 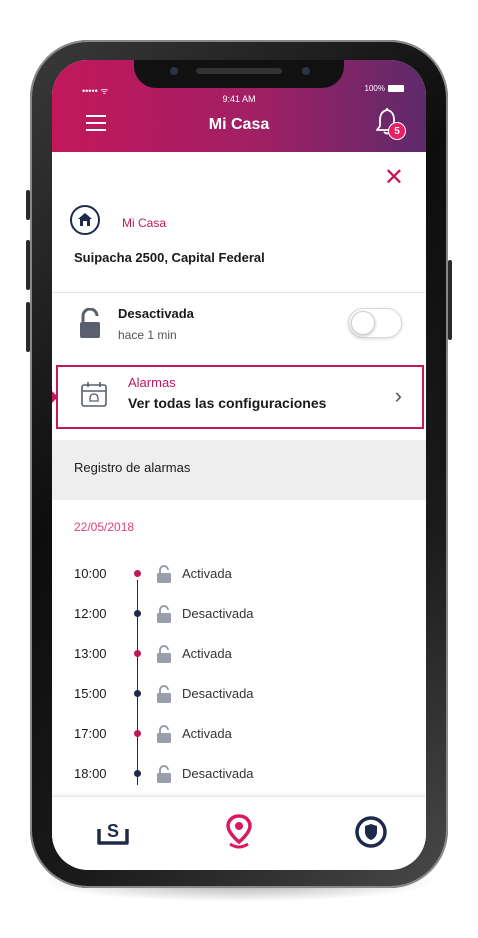 What do you see at coordinates (152, 382) in the screenshot?
I see `alarms-card-title: Alarmas` at bounding box center [152, 382].